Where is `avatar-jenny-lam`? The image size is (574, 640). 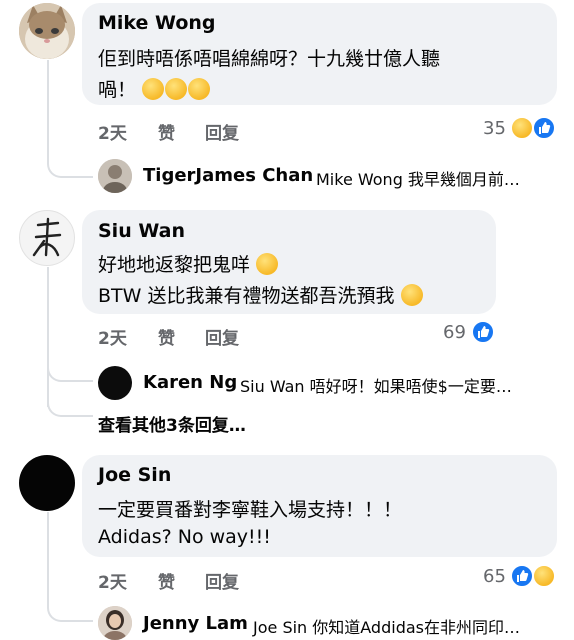
avatar-jenny-lam is located at coordinates (115, 623).